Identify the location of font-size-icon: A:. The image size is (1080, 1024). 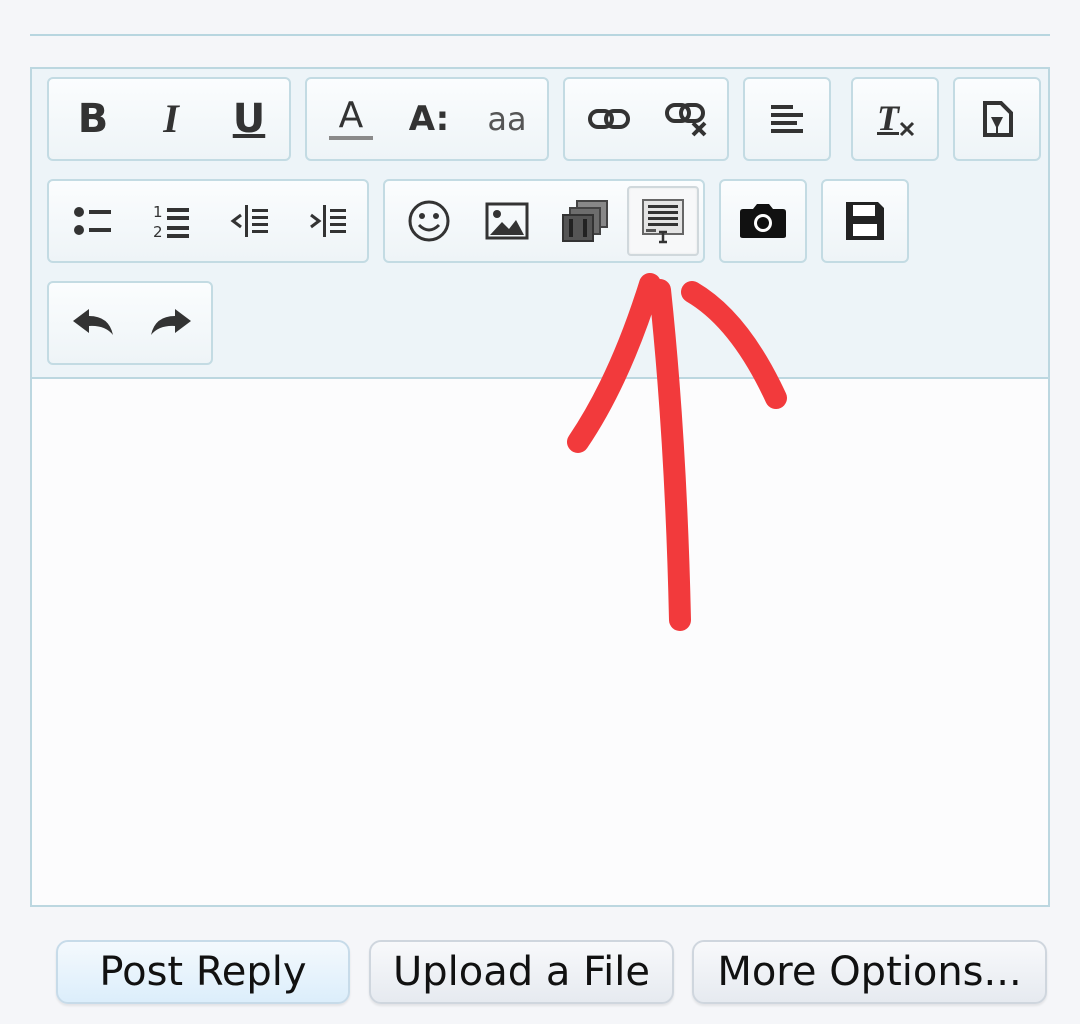
(429, 119).